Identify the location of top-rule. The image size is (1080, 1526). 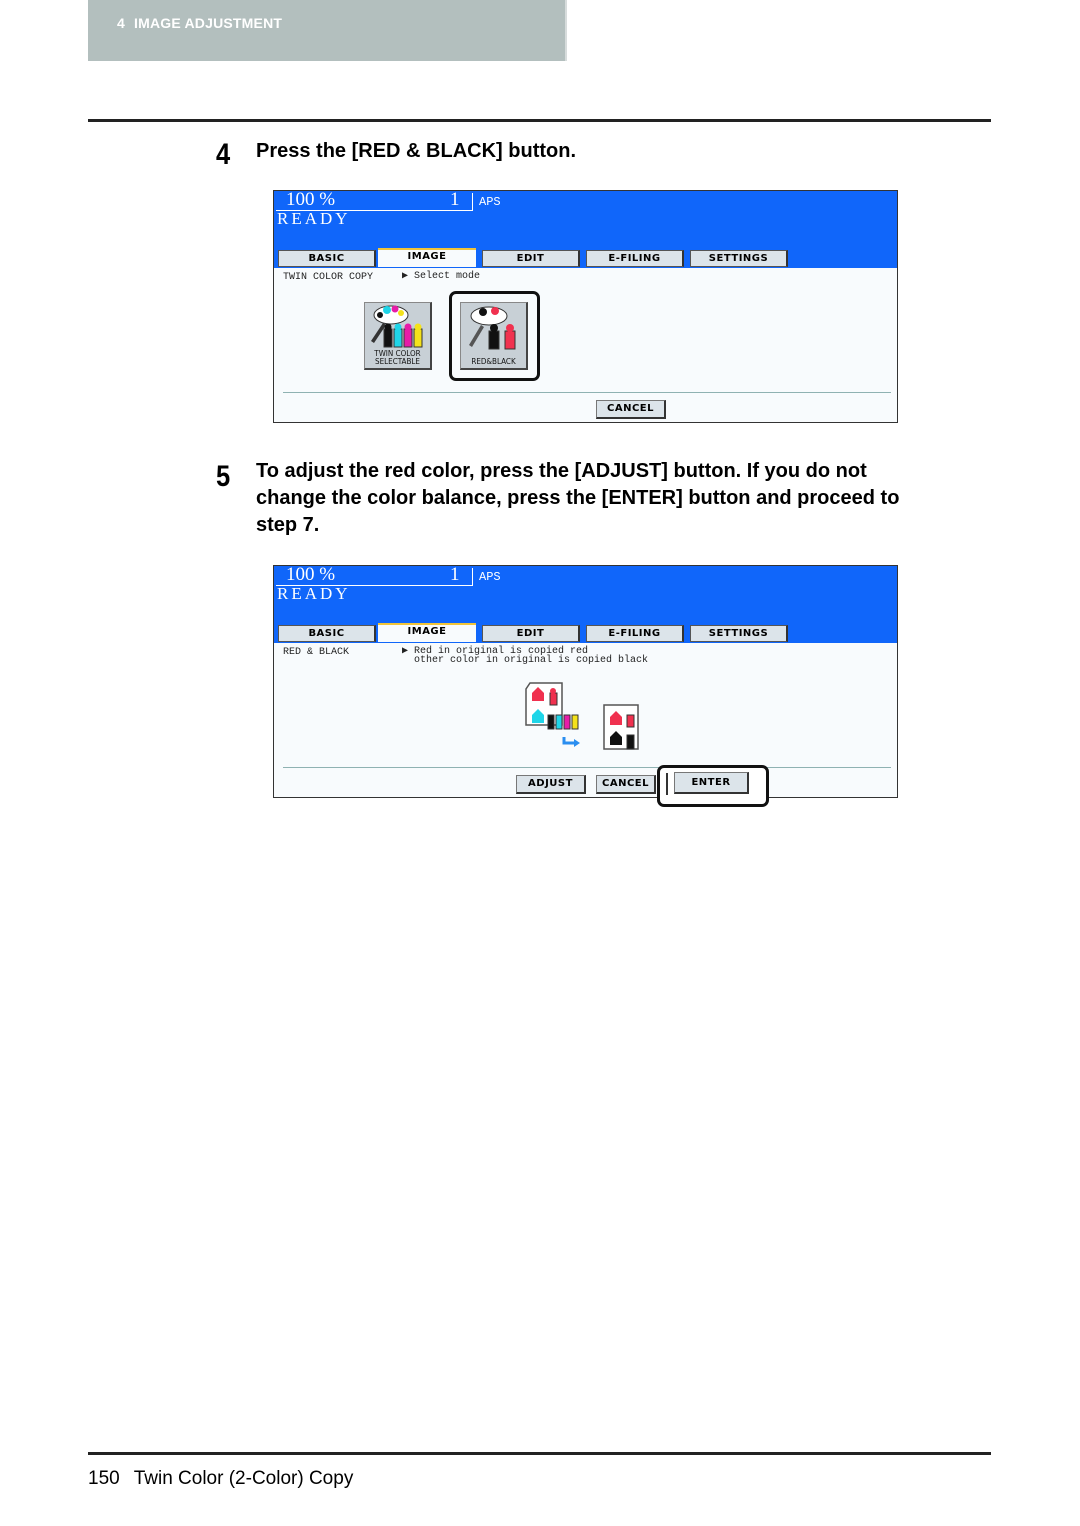
(539, 120).